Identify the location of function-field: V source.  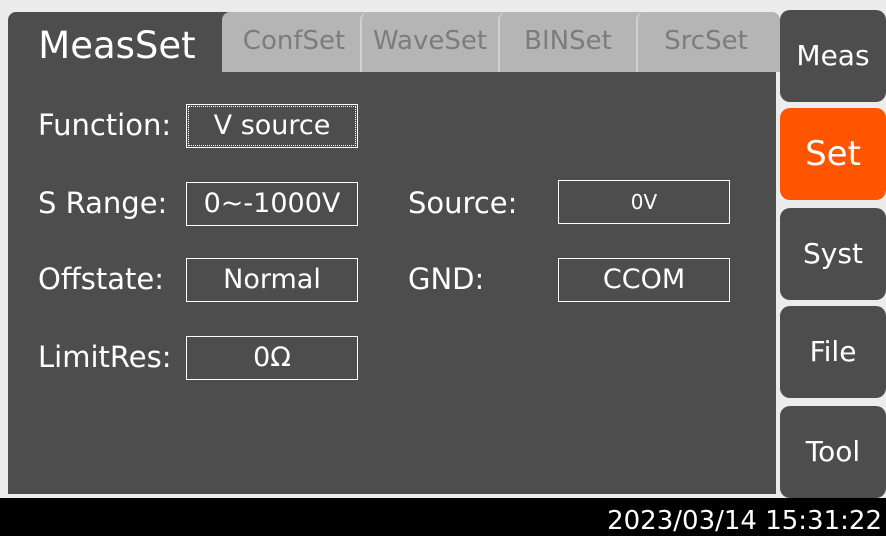
(272, 126).